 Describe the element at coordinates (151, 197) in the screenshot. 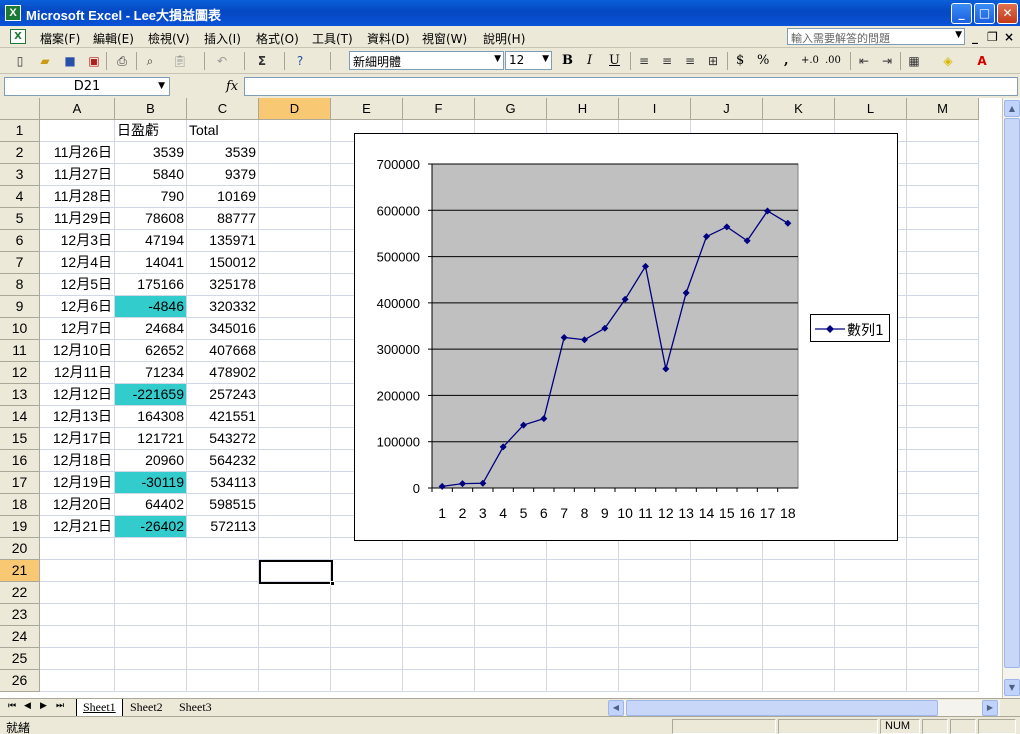

I see `cell-b4: 790` at that location.